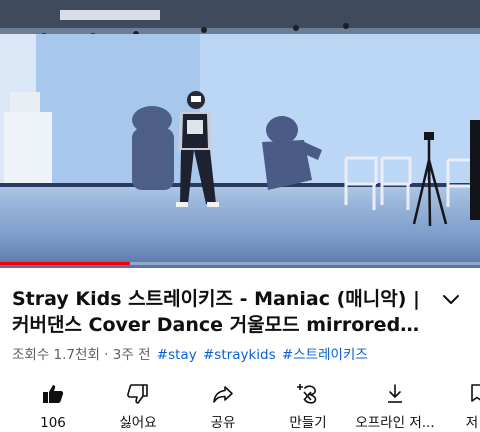 Image resolution: width=480 pixels, height=432 pixels. I want to click on dislike-label: 싫어요, so click(138, 423).